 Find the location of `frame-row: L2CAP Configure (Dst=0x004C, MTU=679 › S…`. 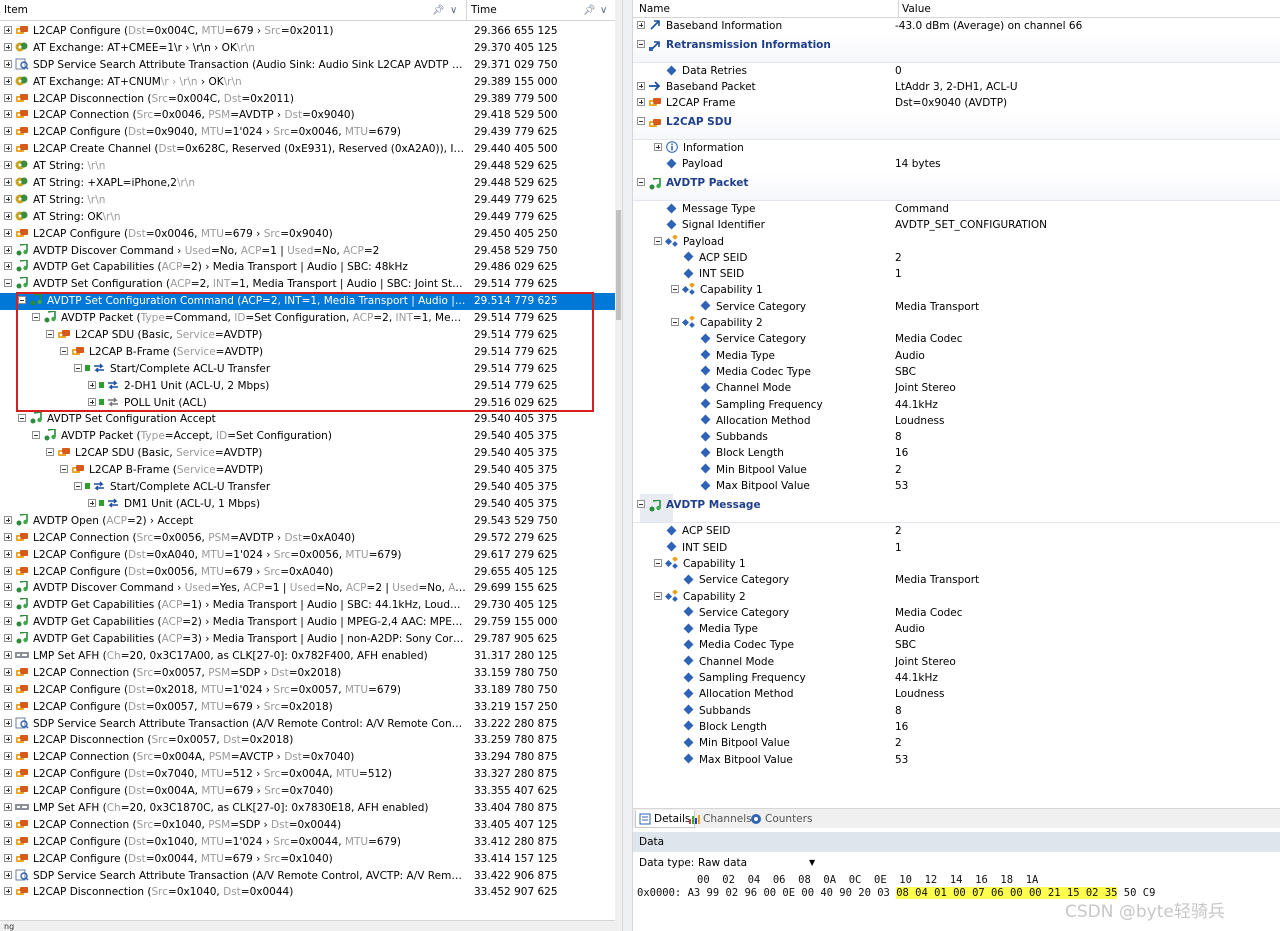

frame-row: L2CAP Configure (Dst=0x004C, MTU=679 › S… is located at coordinates (307, 31).